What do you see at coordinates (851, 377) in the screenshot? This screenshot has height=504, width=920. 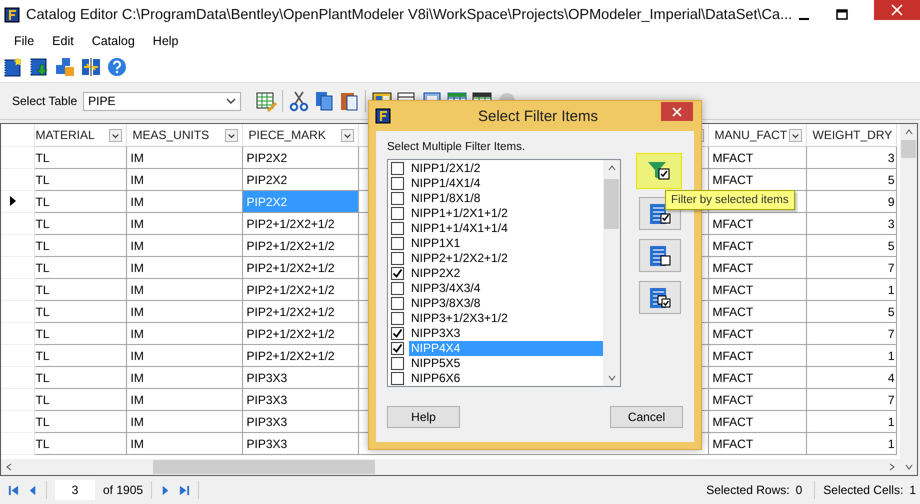 I see `table-cell: 4` at bounding box center [851, 377].